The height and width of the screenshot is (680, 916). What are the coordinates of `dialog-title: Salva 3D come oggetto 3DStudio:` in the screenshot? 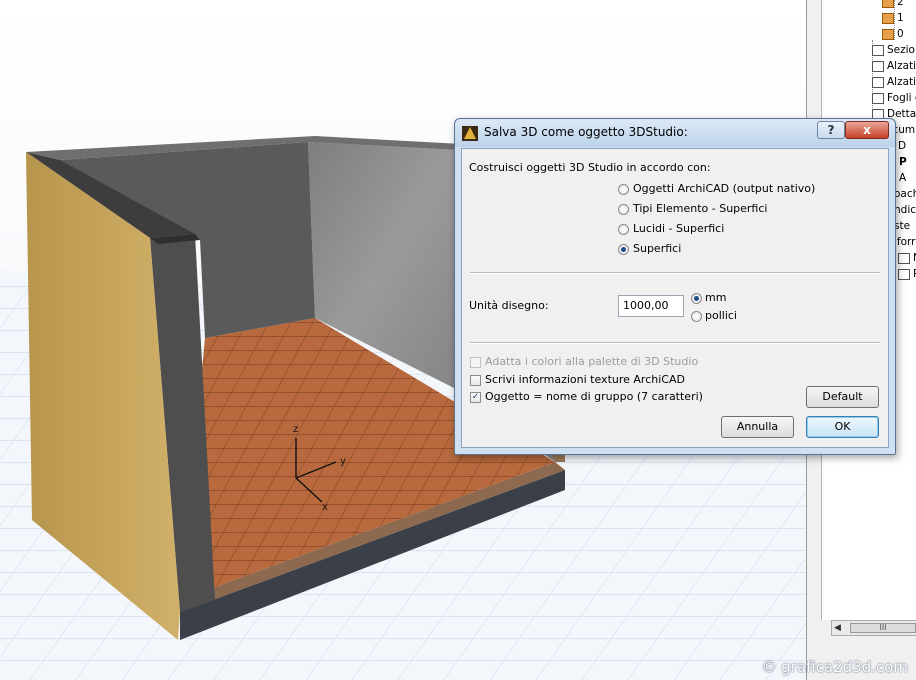 It's located at (586, 132).